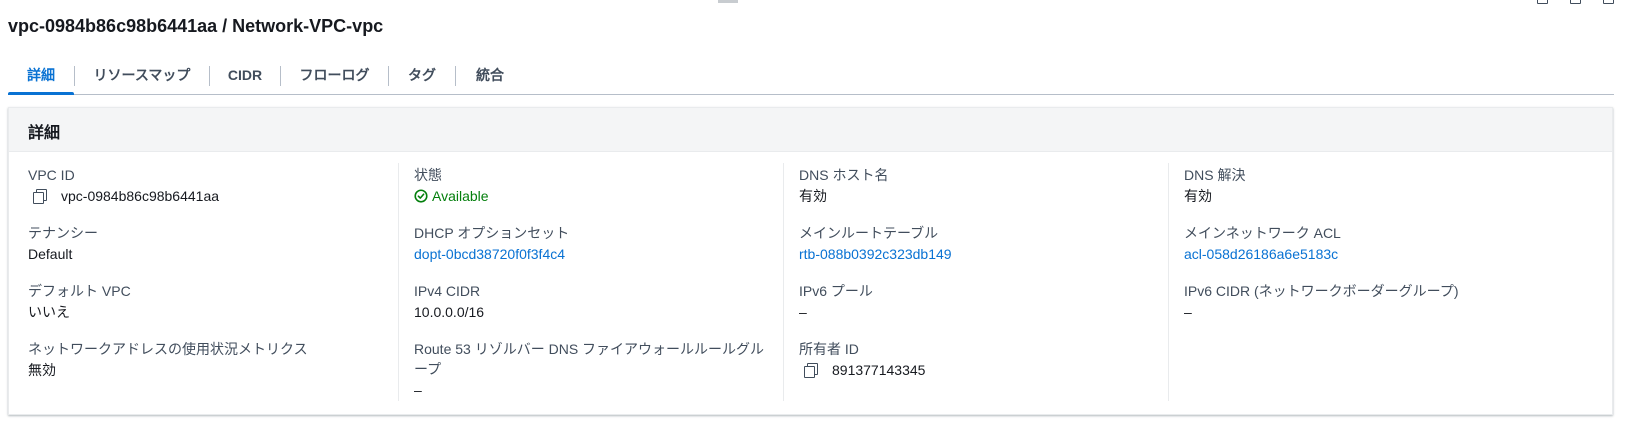  I want to click on field-route53-resolver-dns-firewall: Route 53 リゾルバー DNS ファイアウォールルールグループ –, so click(599, 370).